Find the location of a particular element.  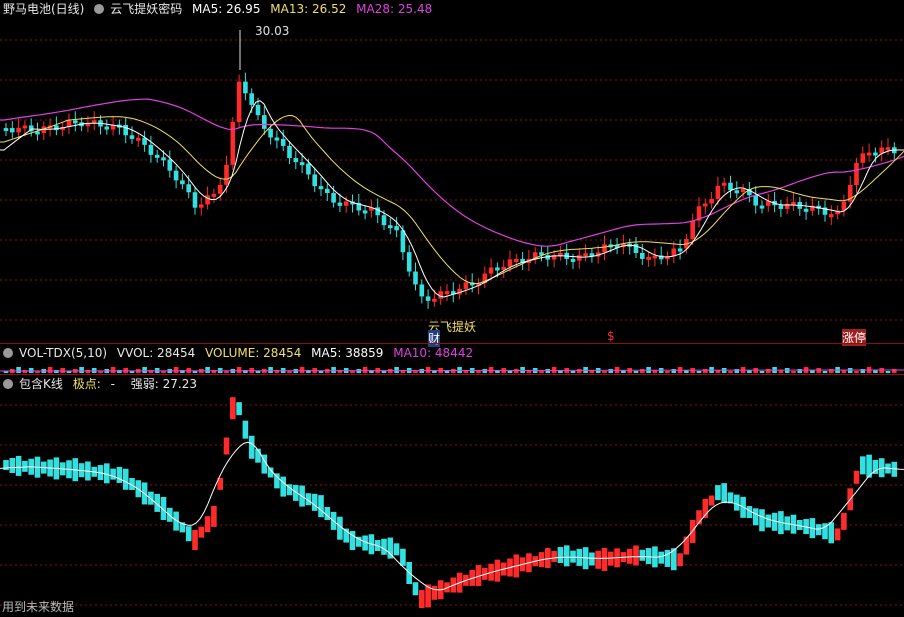

vol-ma10-label: MA10: 48442 is located at coordinates (433, 353).